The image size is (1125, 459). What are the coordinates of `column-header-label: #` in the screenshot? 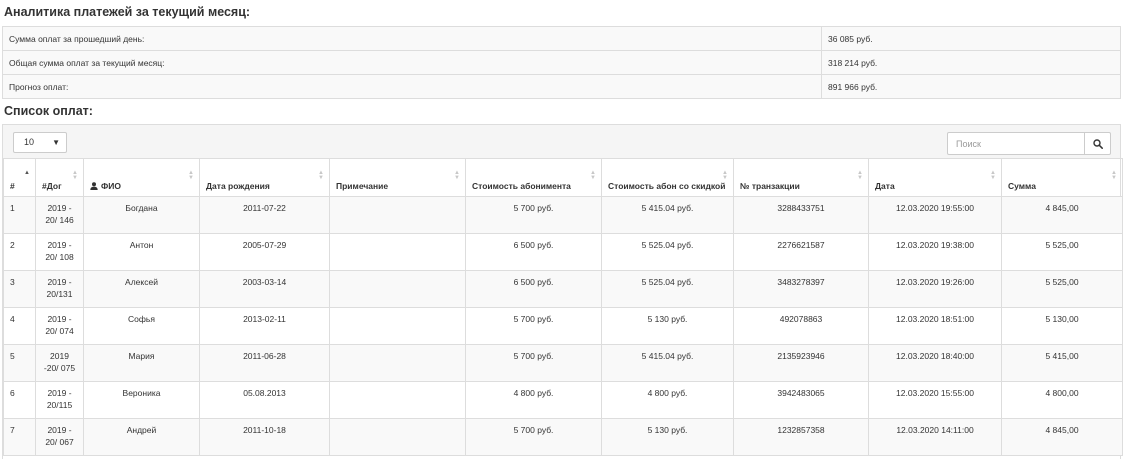 It's located at (12, 186).